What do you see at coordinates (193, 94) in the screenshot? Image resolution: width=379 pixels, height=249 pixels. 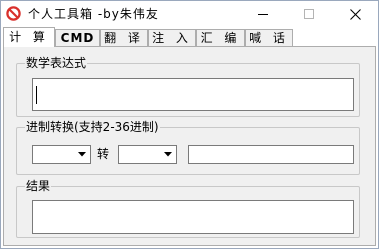 I see `expression-input` at bounding box center [193, 94].